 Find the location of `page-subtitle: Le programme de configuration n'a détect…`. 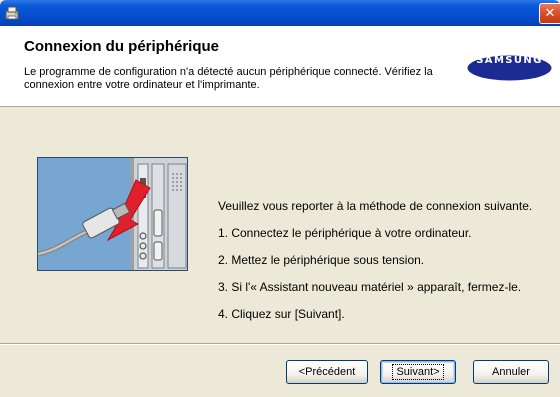

page-subtitle: Le programme de configuration n'a détect… is located at coordinates (228, 78).